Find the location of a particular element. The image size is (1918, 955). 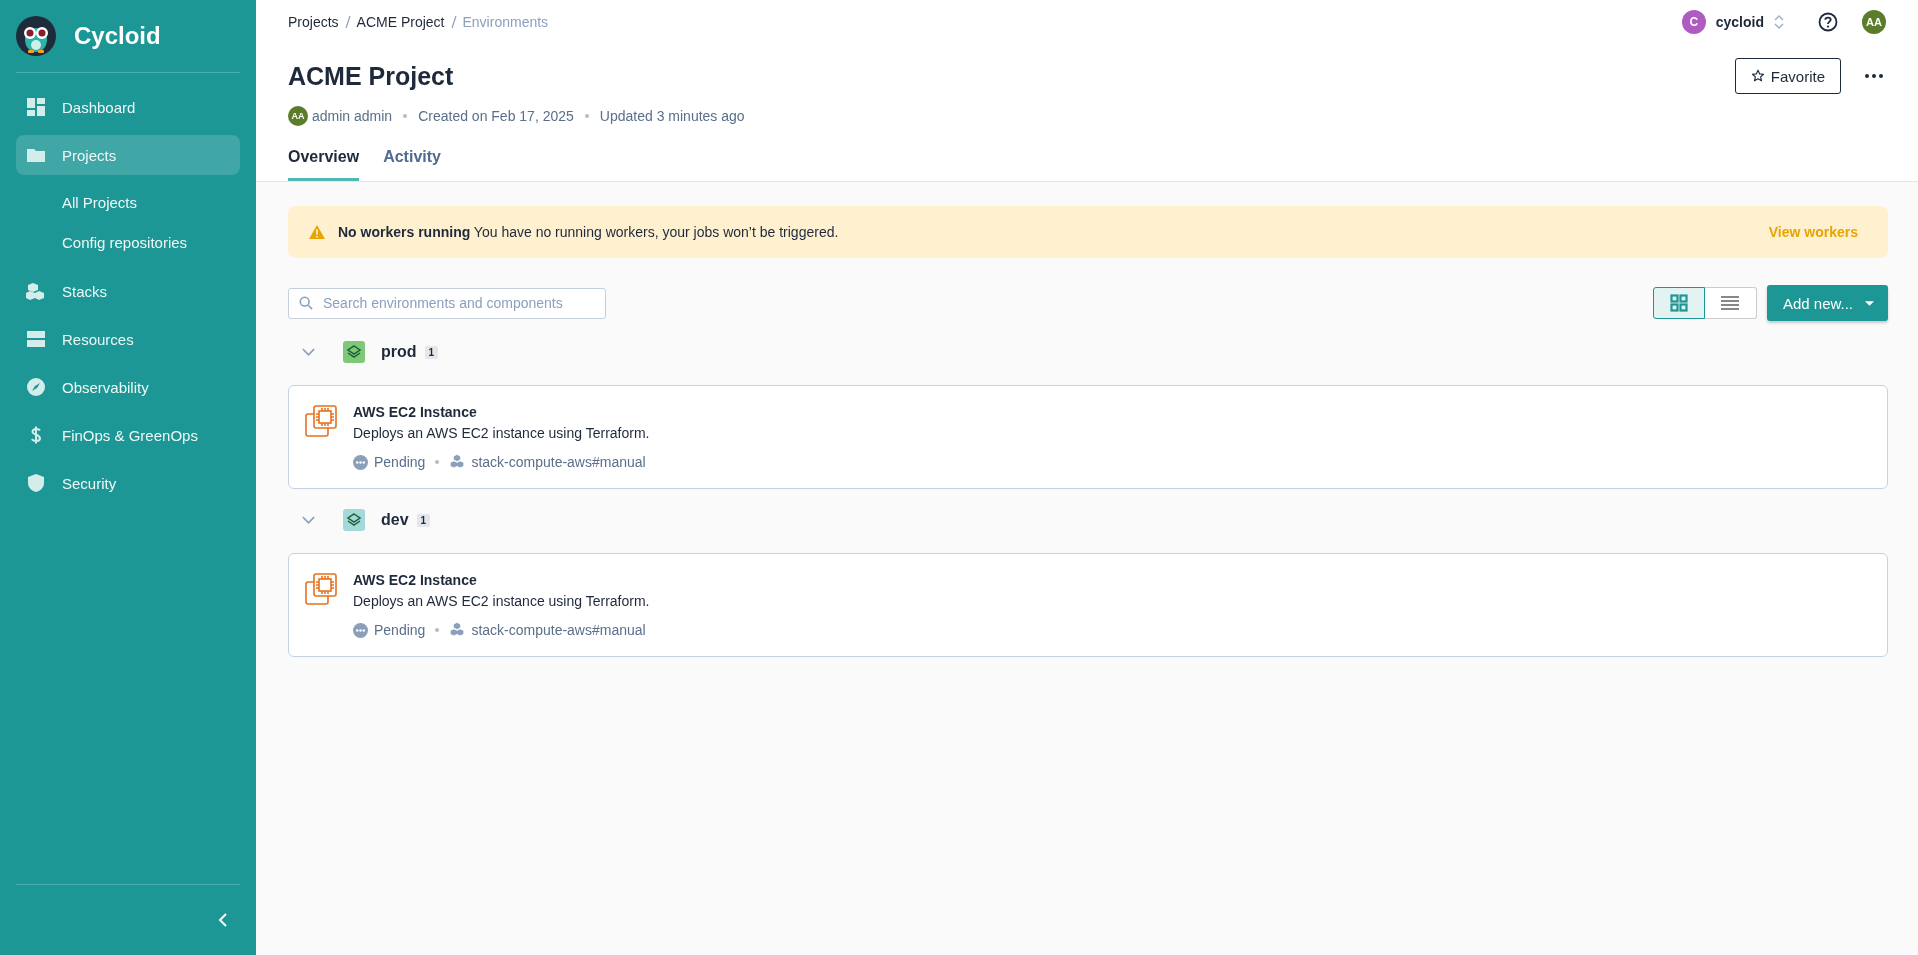

nav-item: Projects is located at coordinates (128, 155).